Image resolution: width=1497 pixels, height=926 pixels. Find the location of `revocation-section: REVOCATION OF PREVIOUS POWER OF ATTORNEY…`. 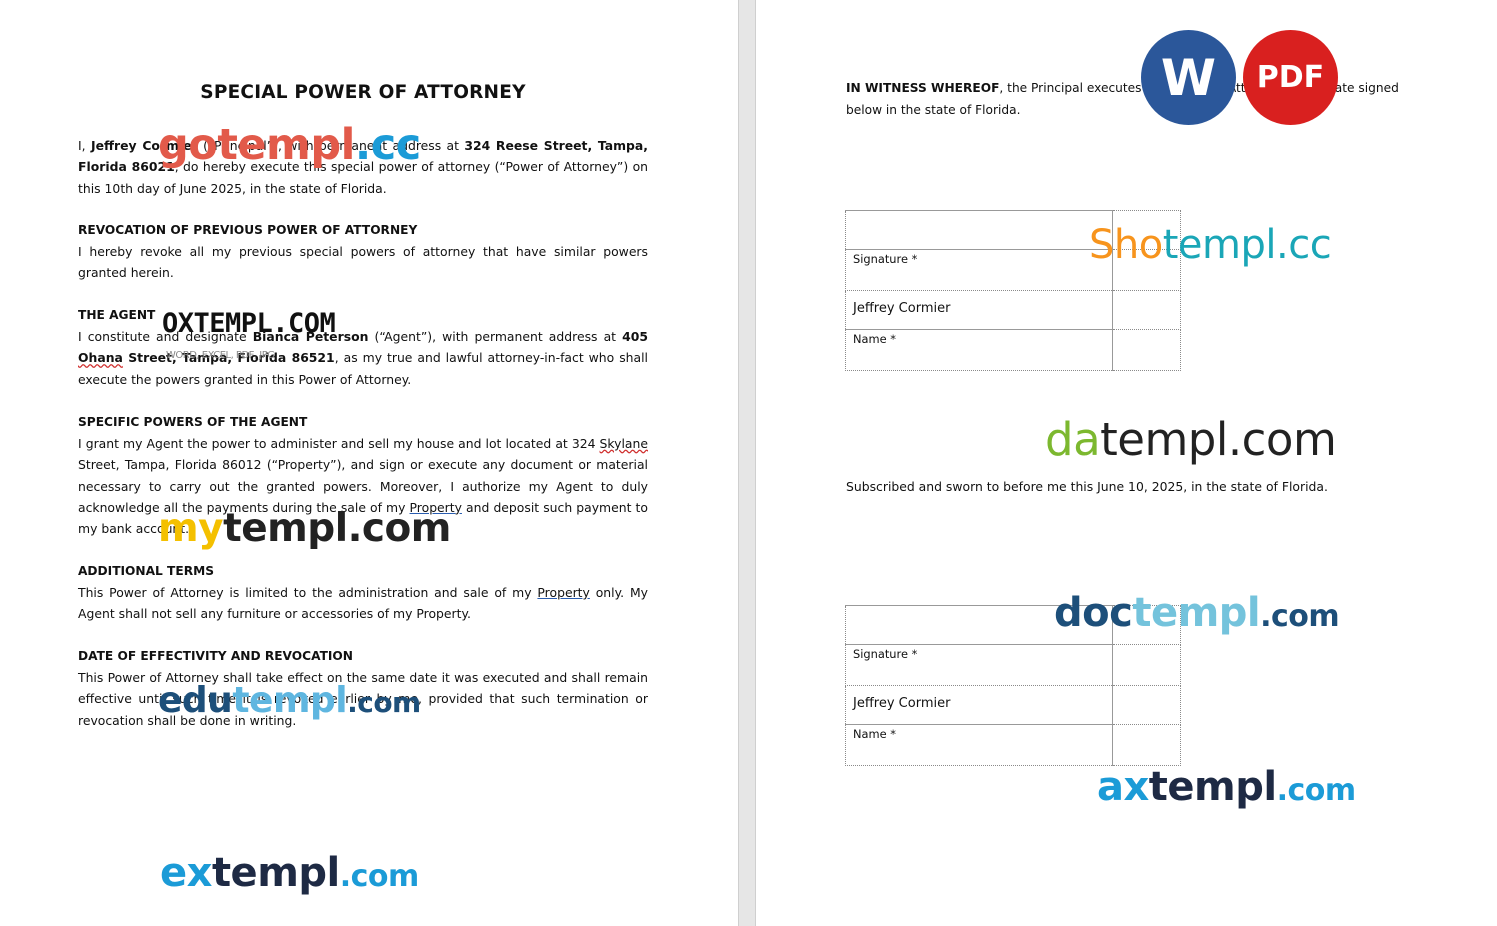

revocation-section: REVOCATION OF PREVIOUS POWER OF ATTORNEY… is located at coordinates (363, 252).